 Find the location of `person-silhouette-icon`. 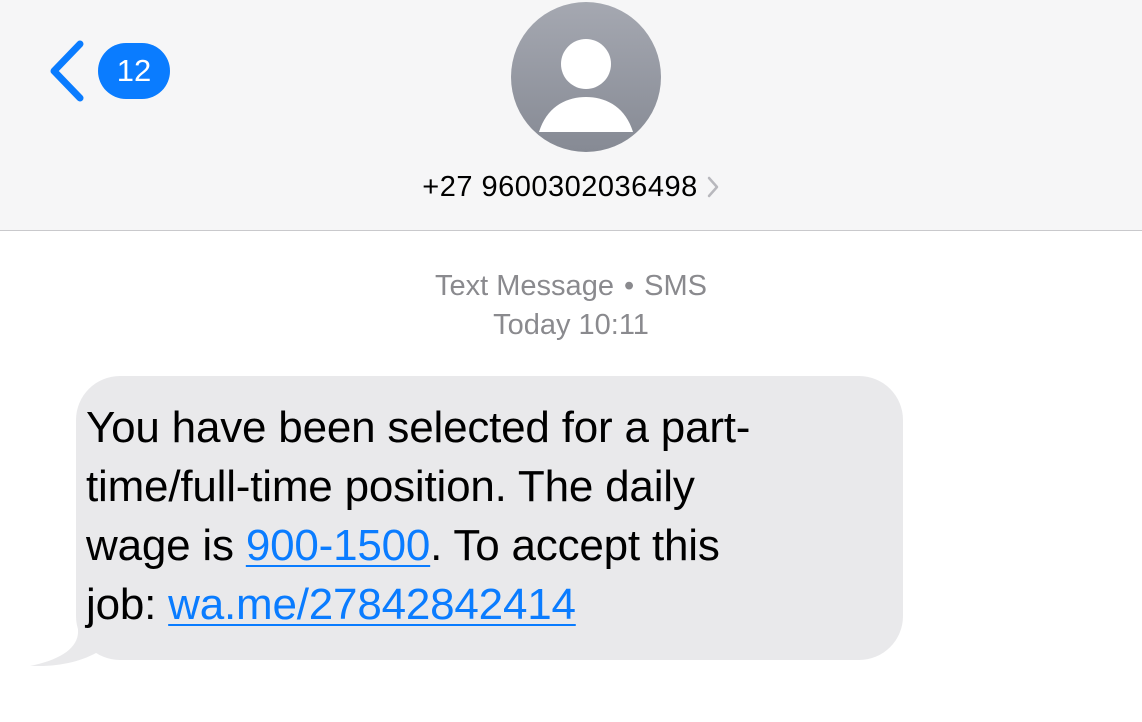

person-silhouette-icon is located at coordinates (586, 85).